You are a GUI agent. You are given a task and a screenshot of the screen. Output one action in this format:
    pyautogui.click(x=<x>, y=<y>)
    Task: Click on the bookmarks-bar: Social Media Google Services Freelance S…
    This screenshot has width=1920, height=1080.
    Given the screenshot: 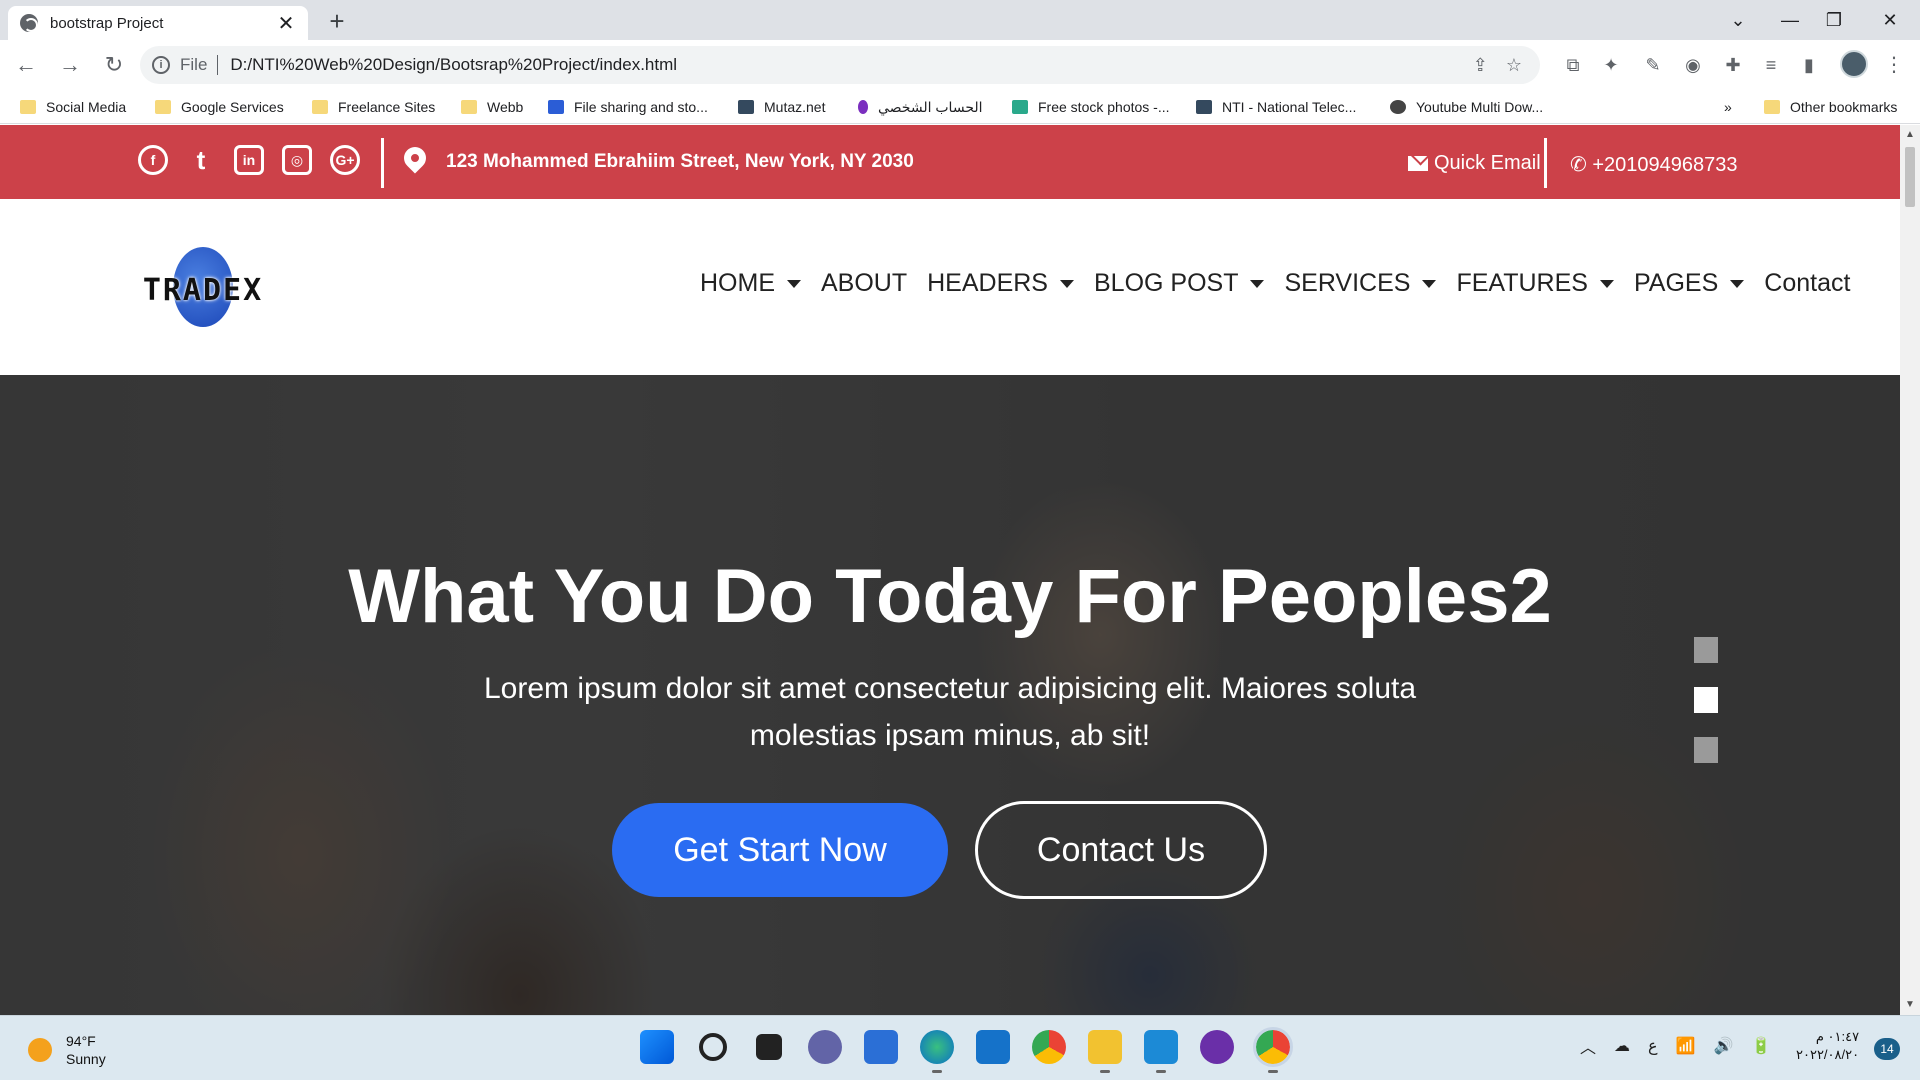 What is the action you would take?
    pyautogui.click(x=960, y=107)
    